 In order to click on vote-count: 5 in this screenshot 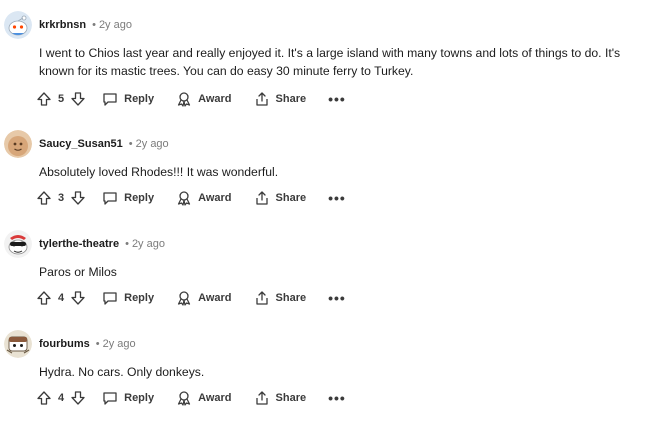, I will do `click(61, 99)`.